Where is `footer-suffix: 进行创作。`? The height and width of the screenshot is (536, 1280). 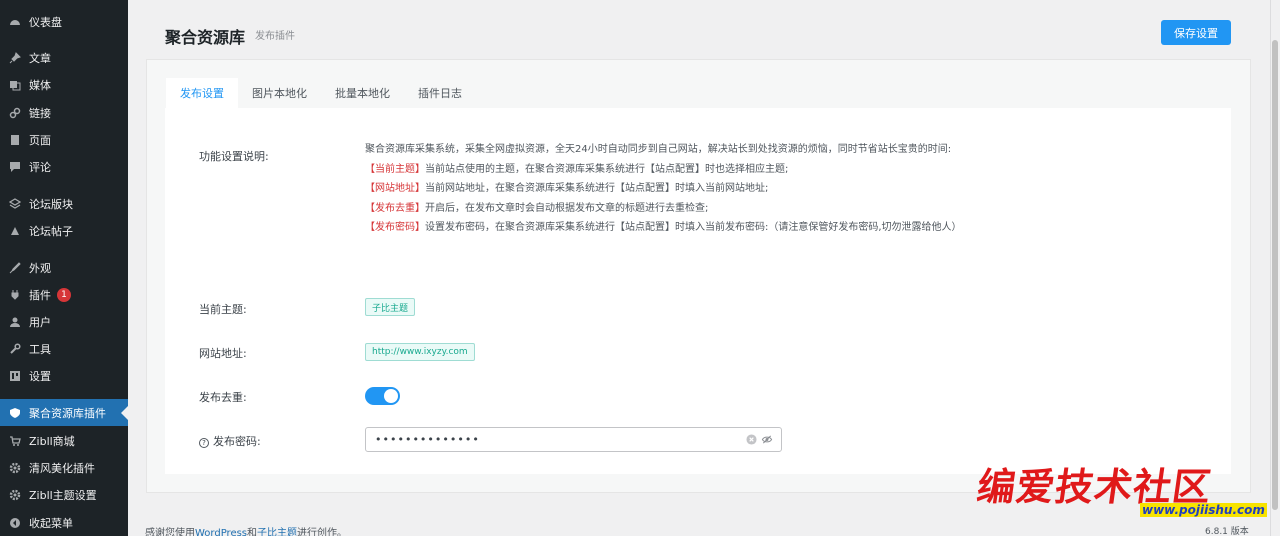 footer-suffix: 进行创作。 is located at coordinates (322, 532).